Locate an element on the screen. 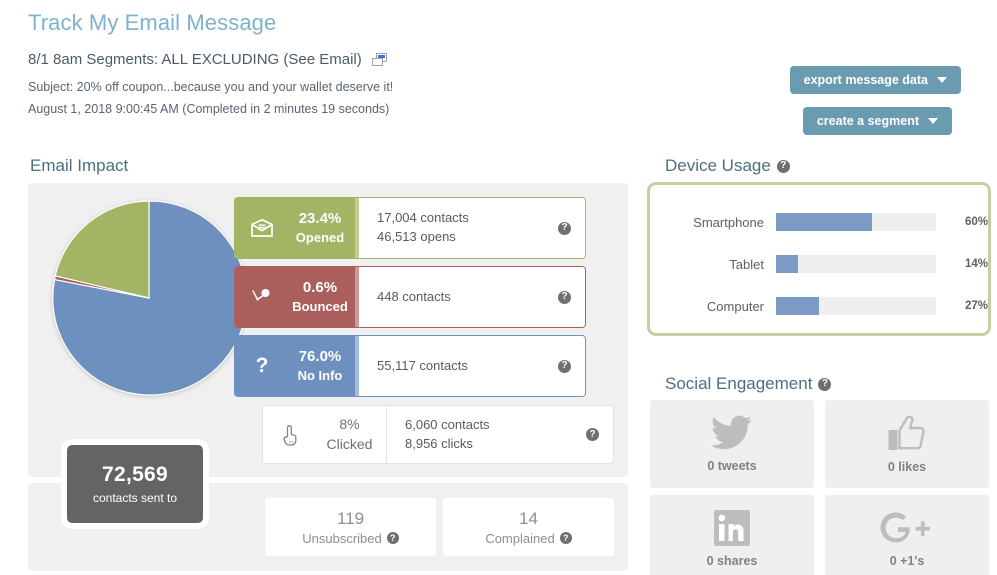 The image size is (997, 575). pointing-hand-icon is located at coordinates (290, 435).